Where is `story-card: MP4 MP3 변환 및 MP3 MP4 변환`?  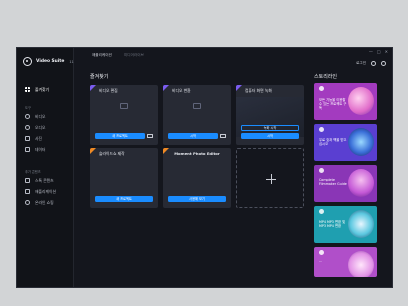
story-card: MP4 MP3 변환 및 MP3 MP4 변환 is located at coordinates (345, 224).